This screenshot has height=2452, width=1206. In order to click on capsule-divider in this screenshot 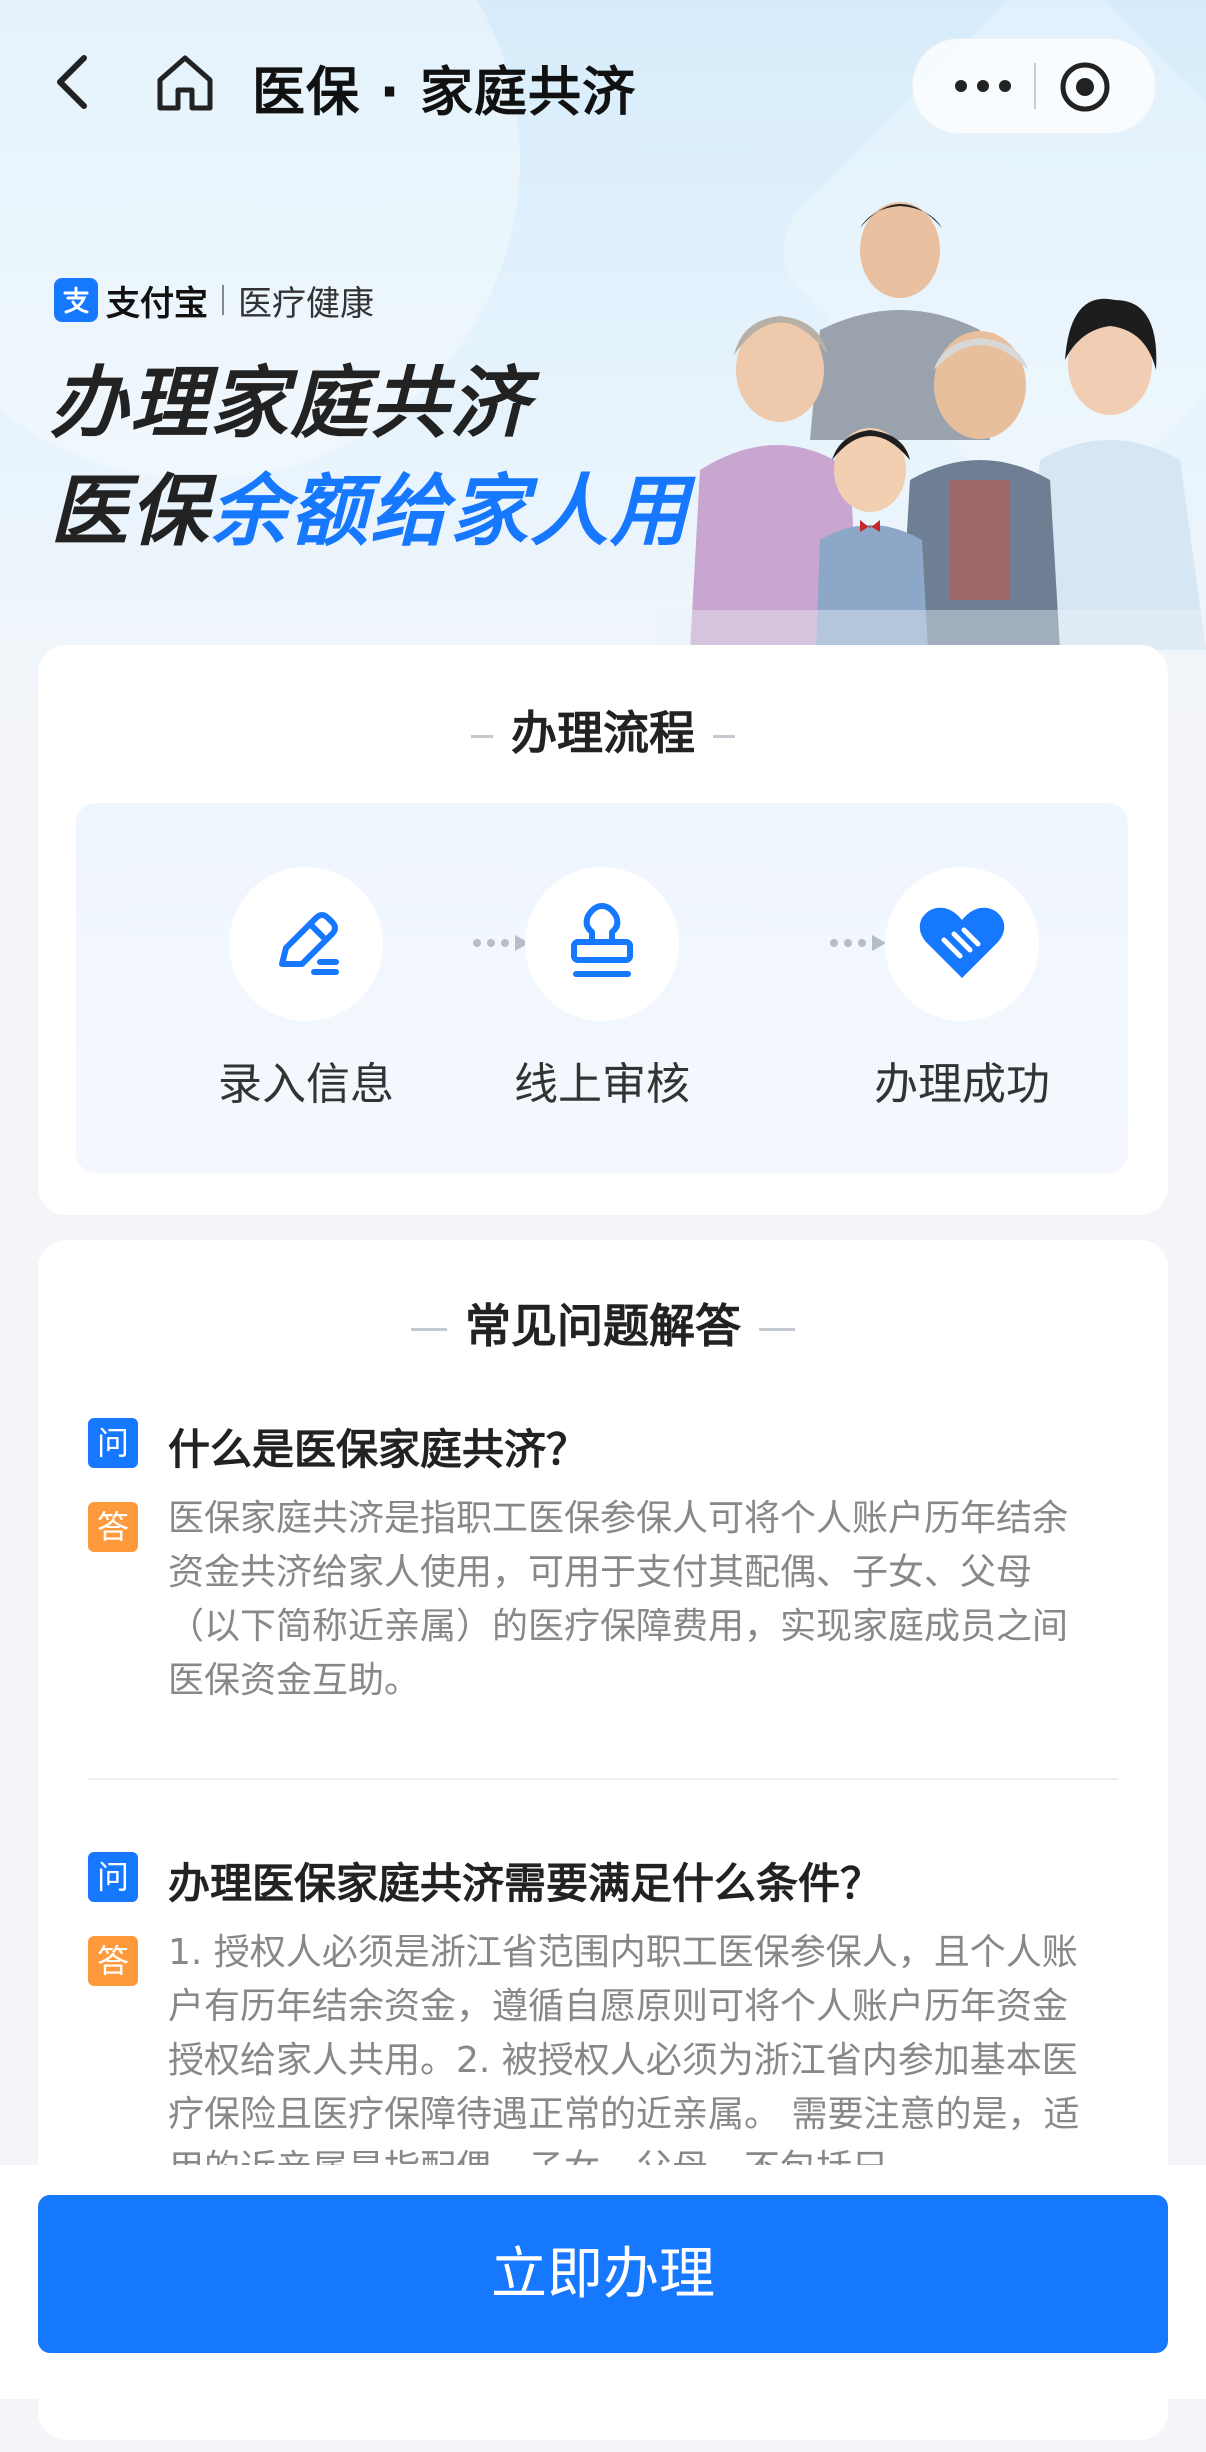, I will do `click(1035, 86)`.